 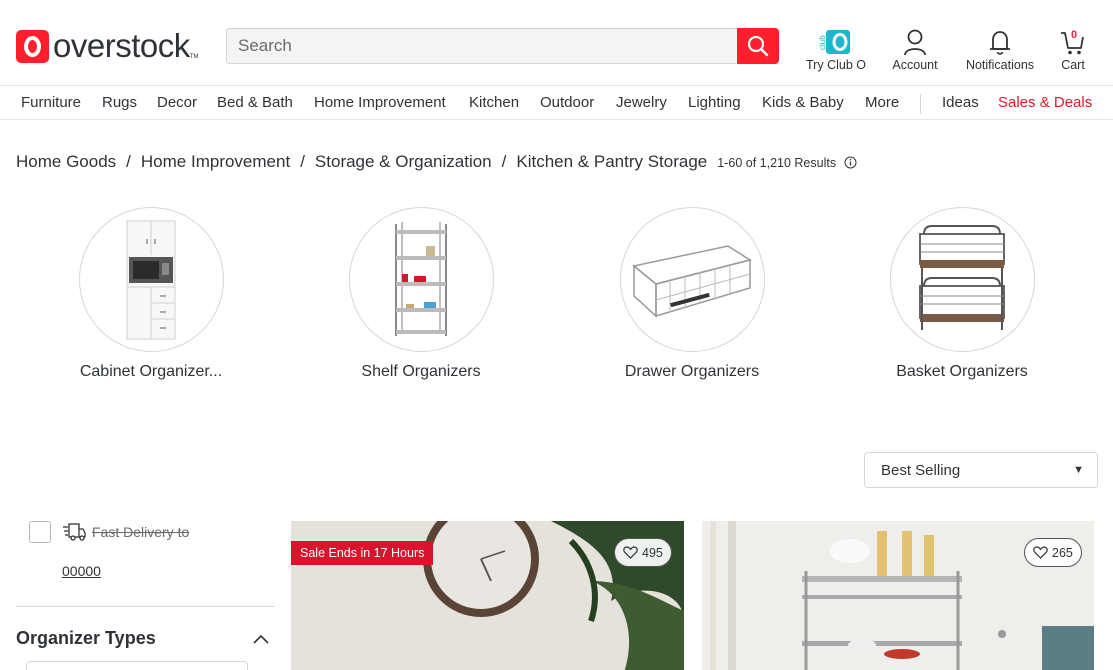 I want to click on product-card: 265, so click(x=898, y=595).